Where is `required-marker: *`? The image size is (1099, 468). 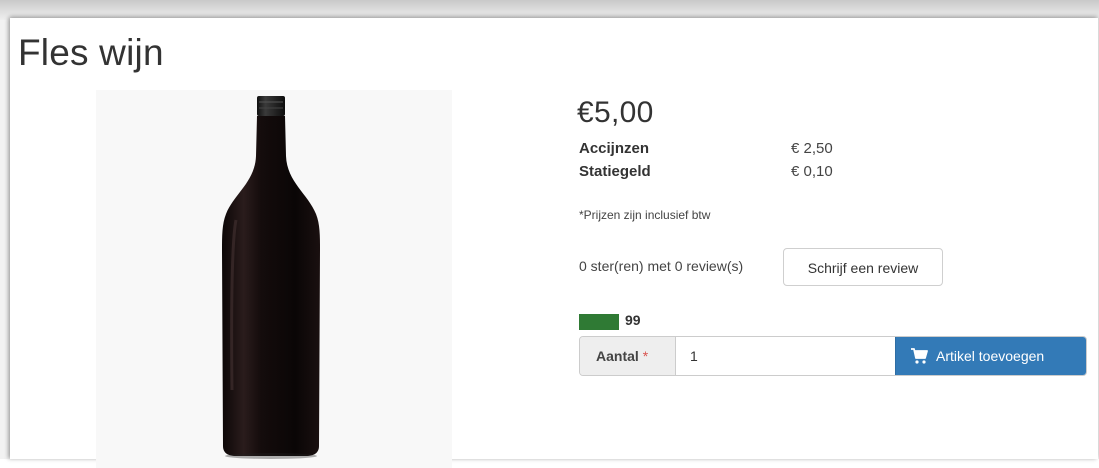 required-marker: * is located at coordinates (645, 356).